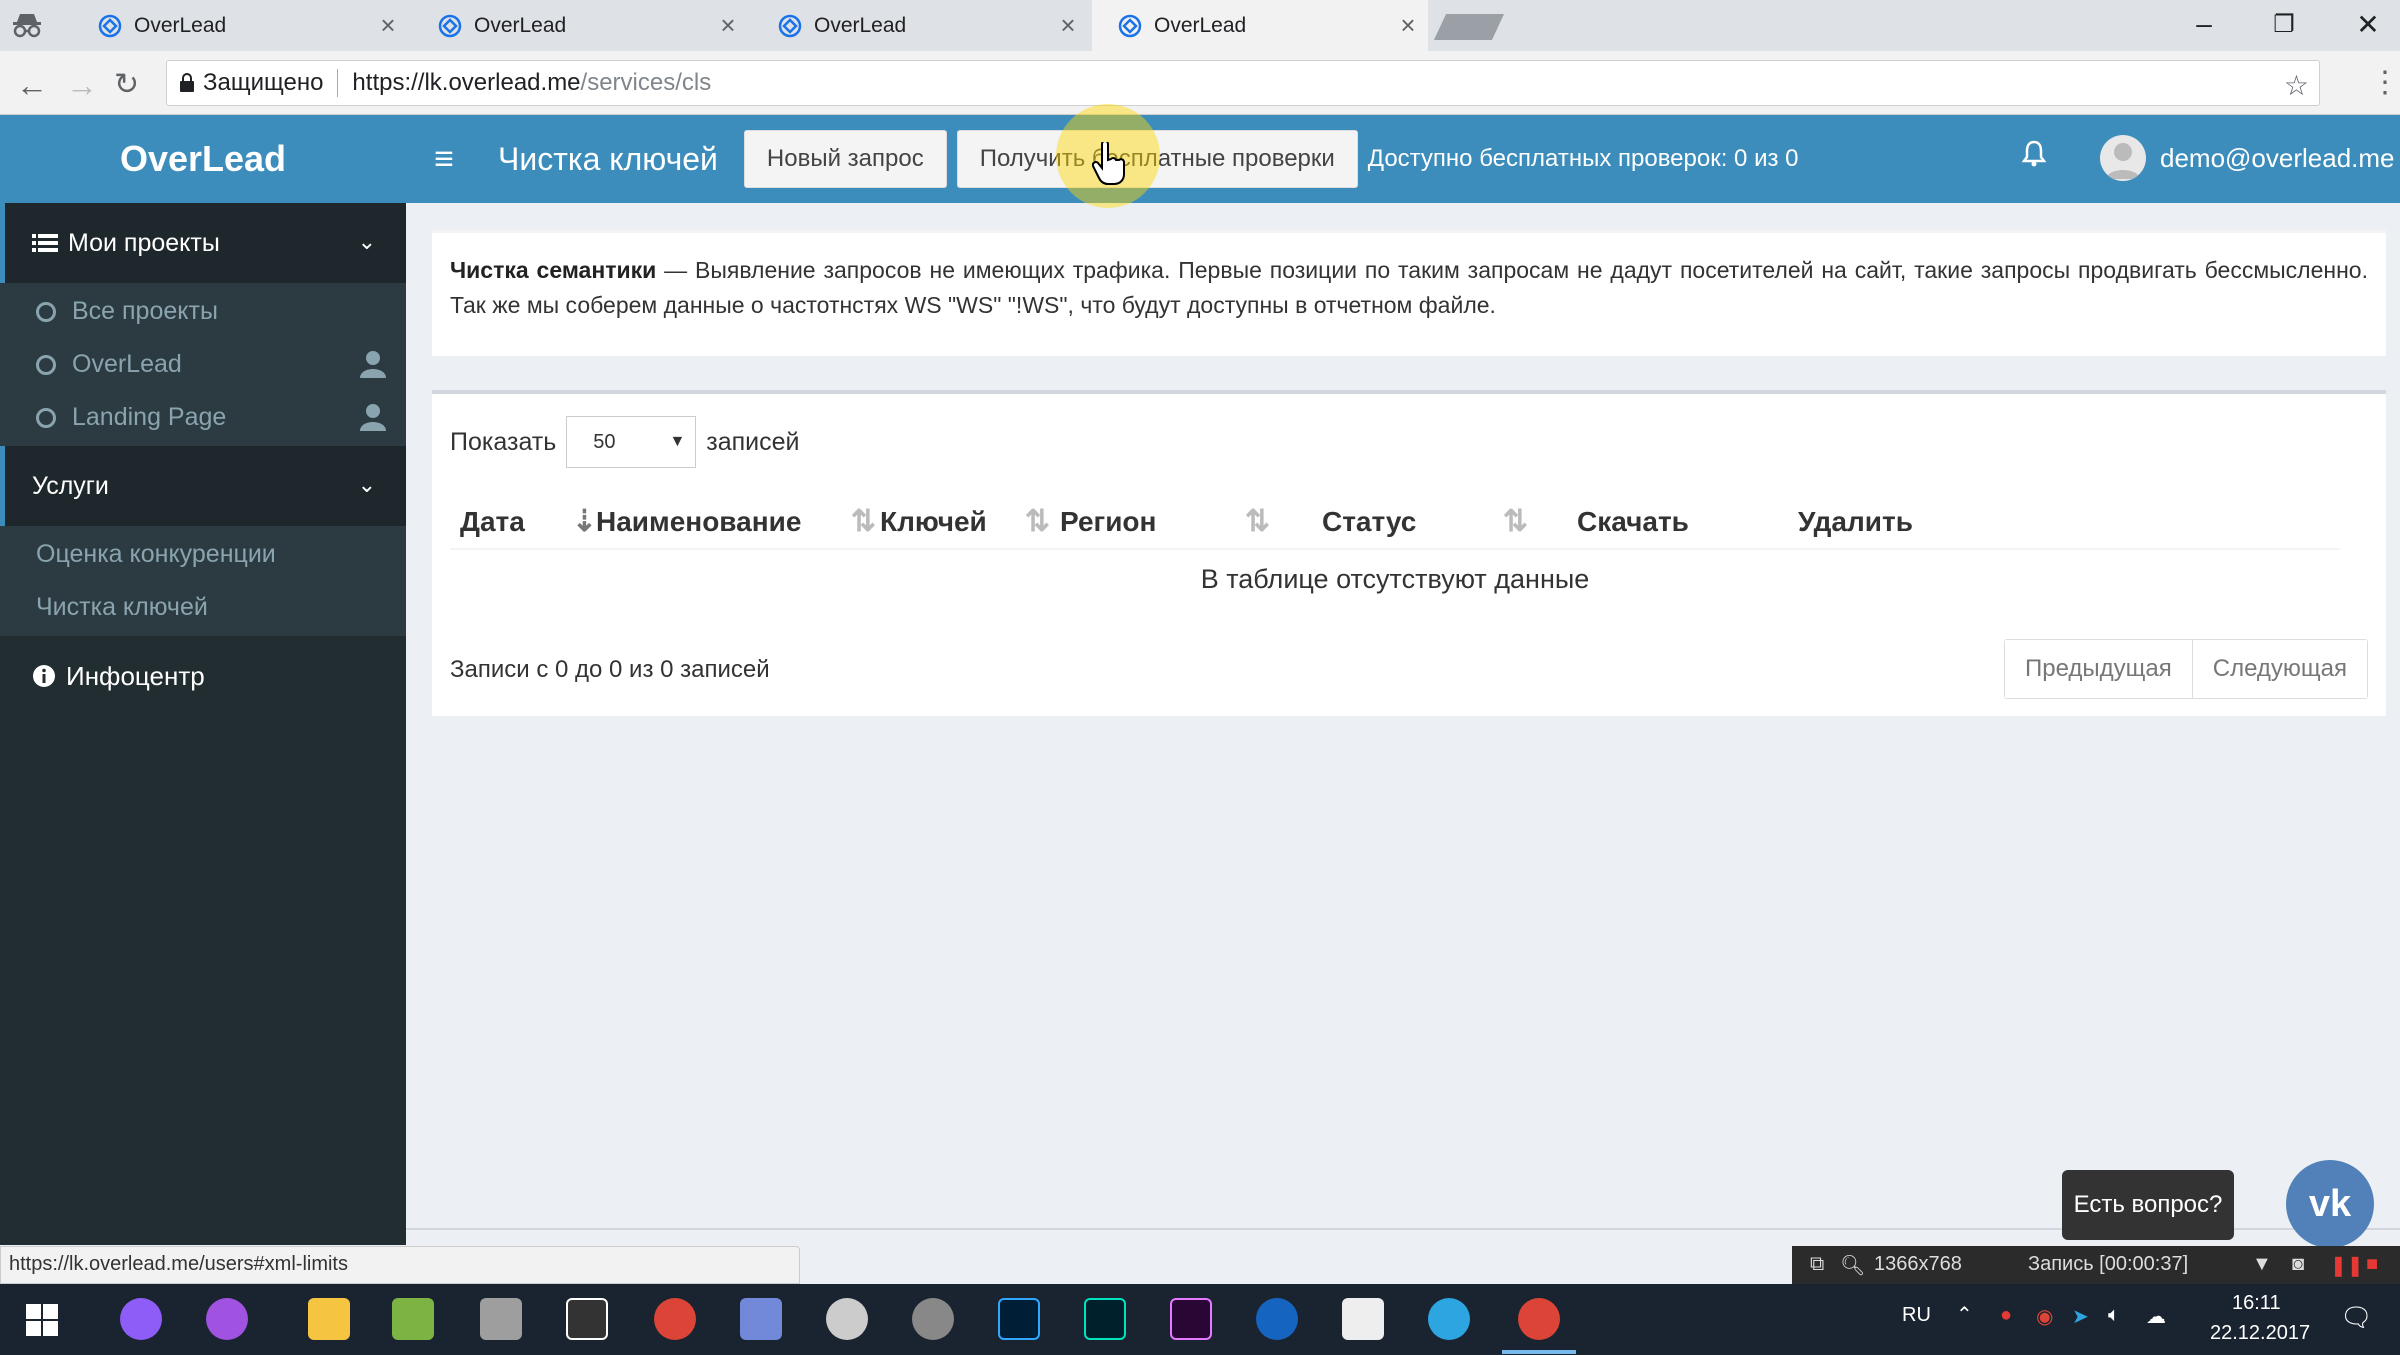 This screenshot has width=2400, height=1355. I want to click on vk-chat-icon: vk, so click(2330, 1204).